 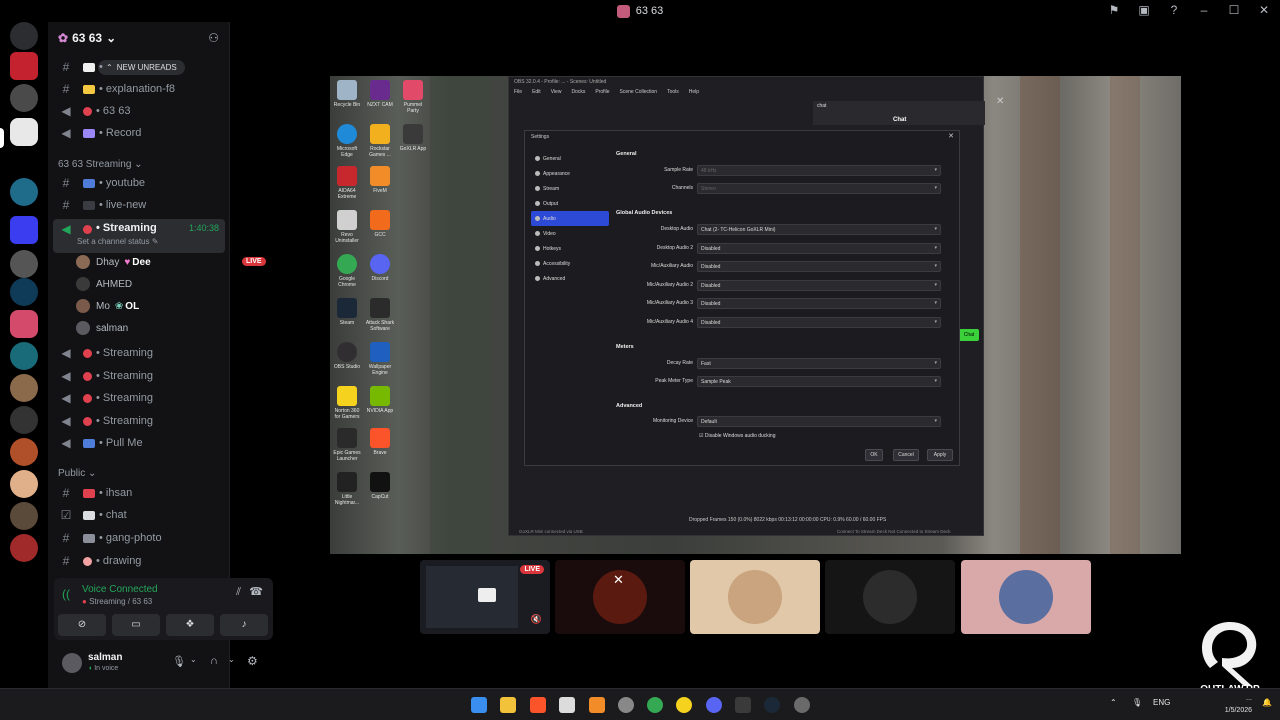 I want to click on channel-item: # • drawing, so click(x=139, y=561).